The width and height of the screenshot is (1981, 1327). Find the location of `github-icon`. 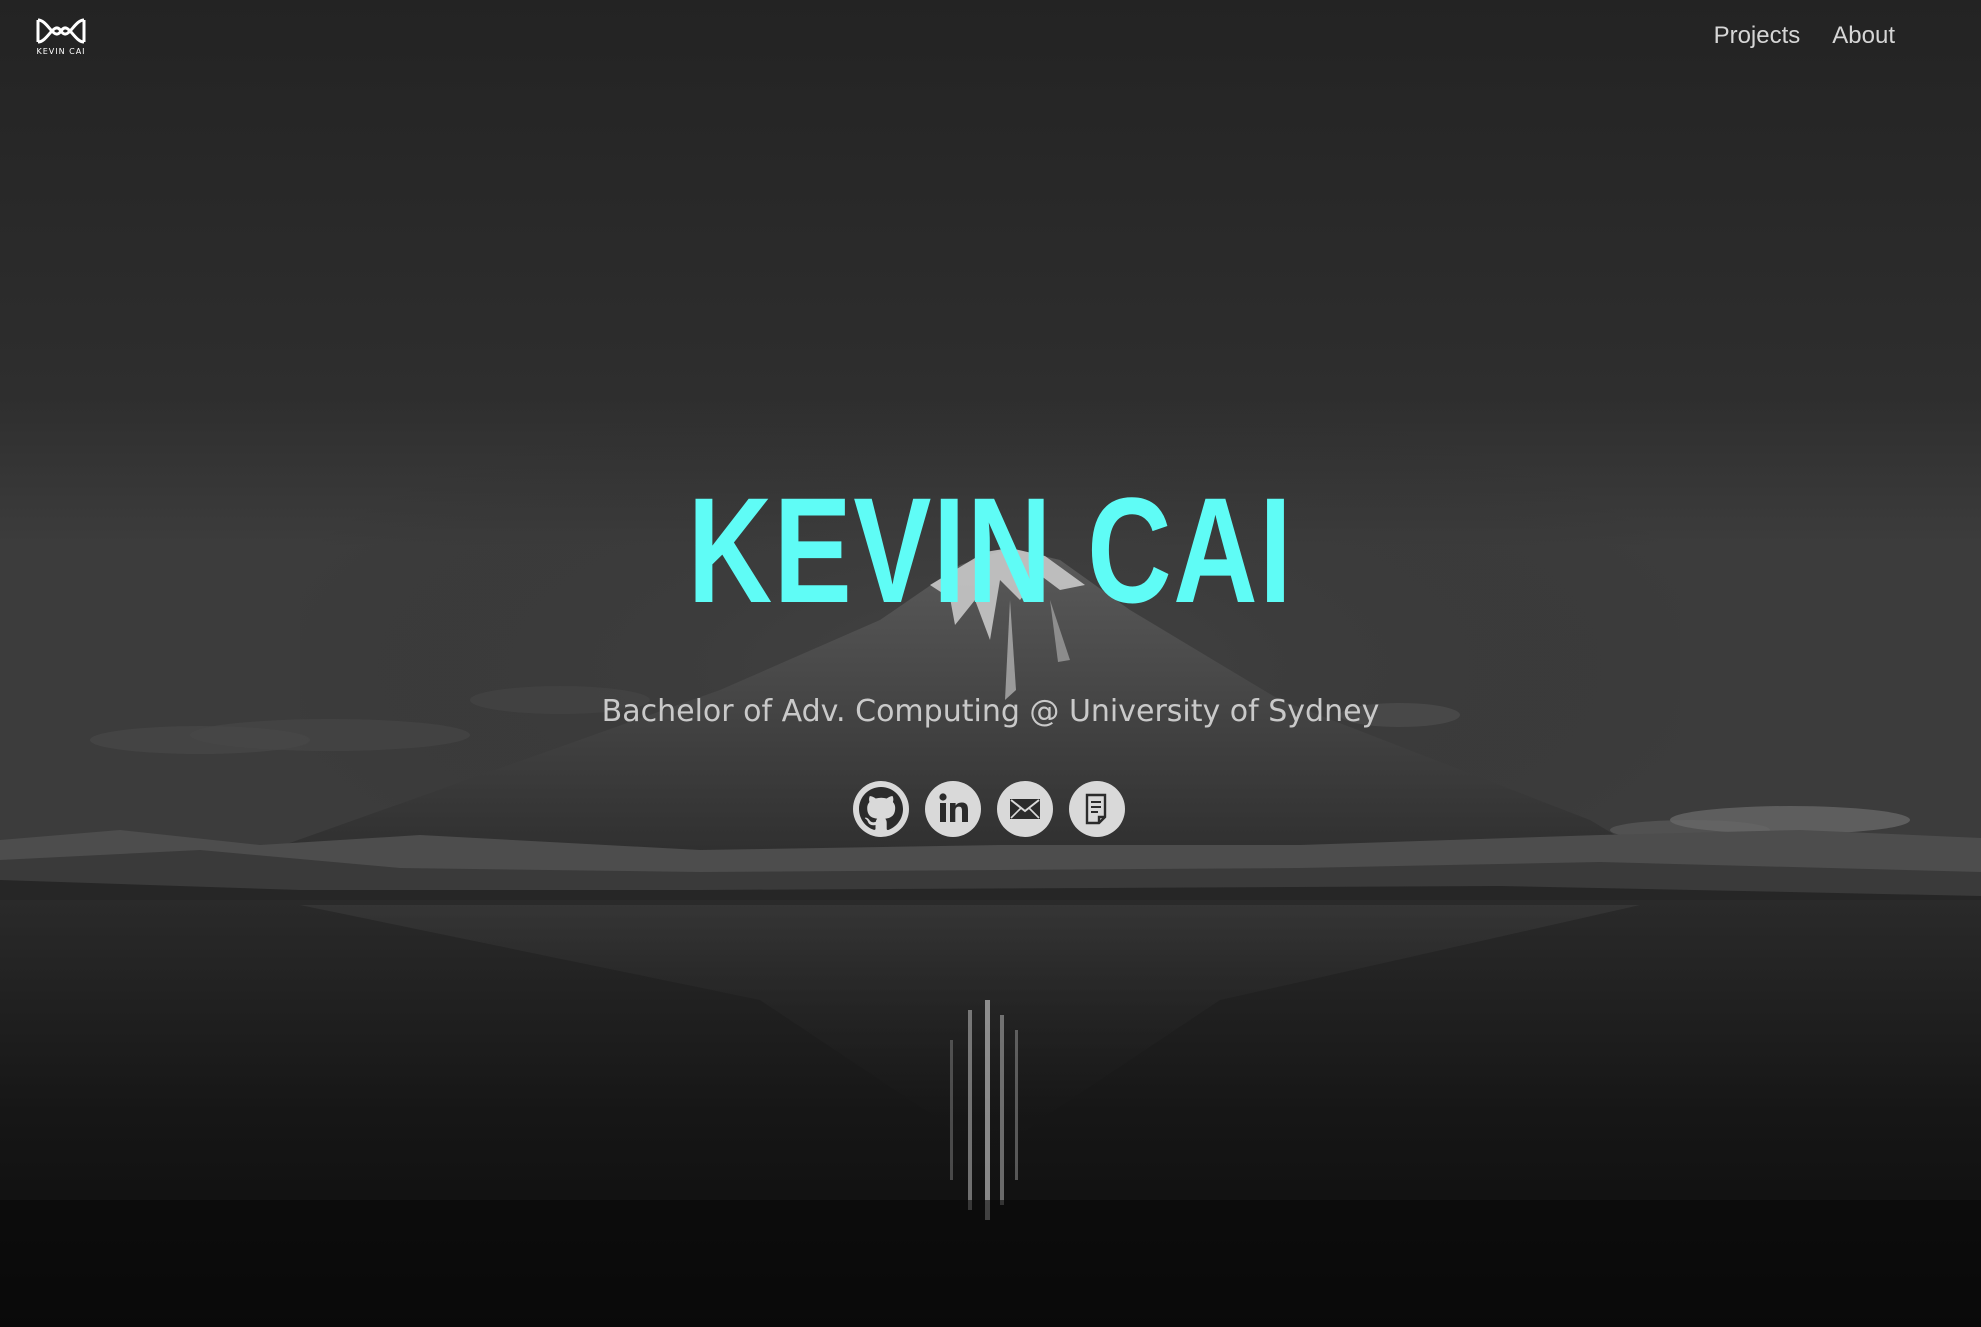

github-icon is located at coordinates (881, 809).